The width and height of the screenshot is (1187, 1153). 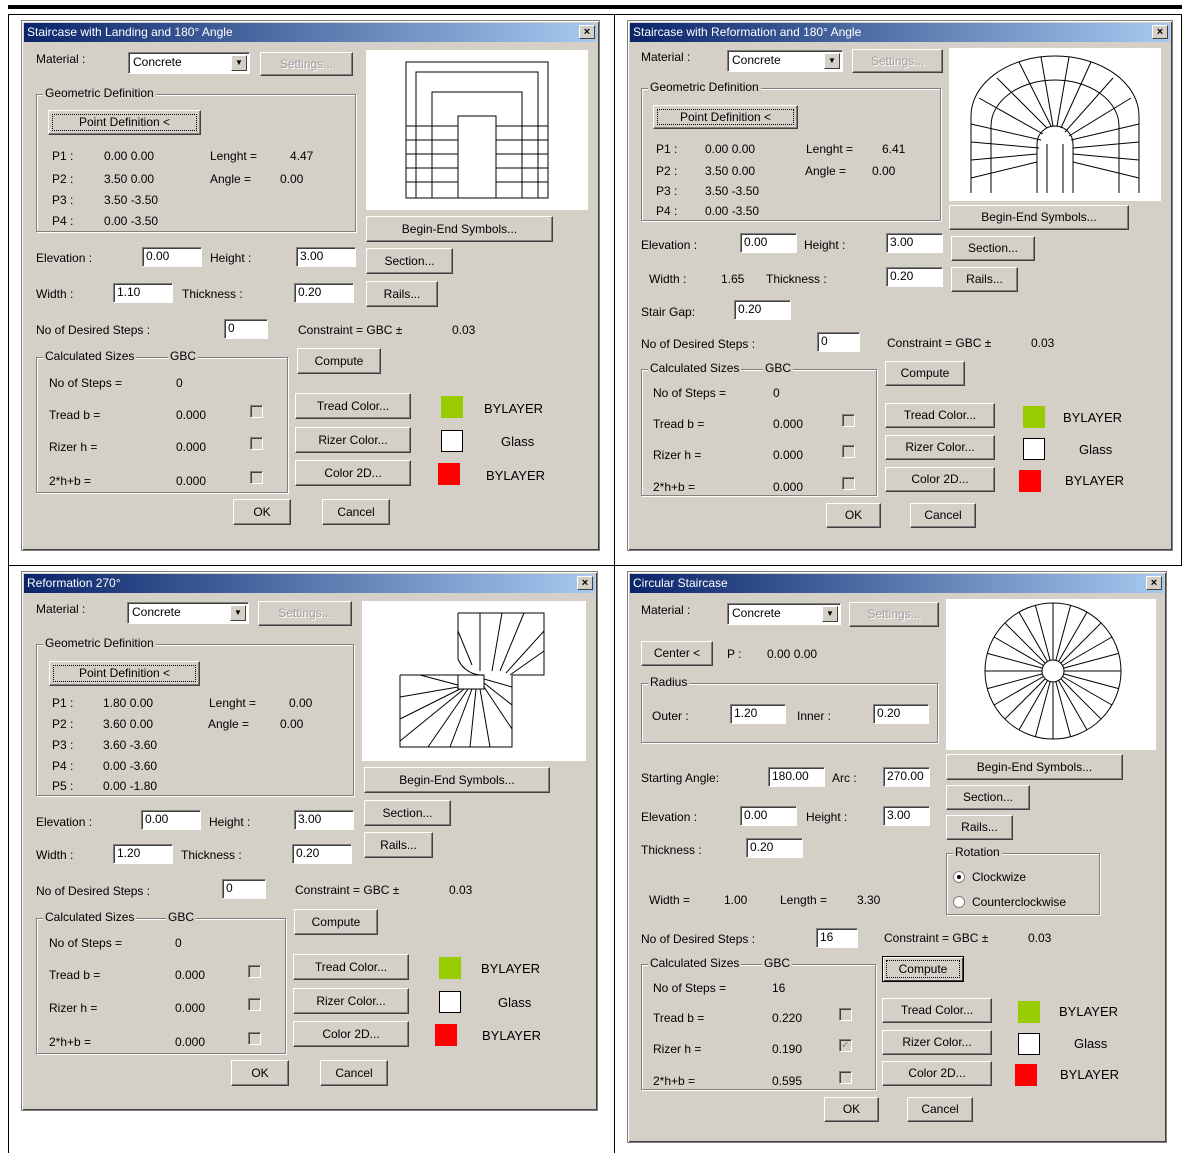 I want to click on width-label: Width :, so click(x=55, y=855).